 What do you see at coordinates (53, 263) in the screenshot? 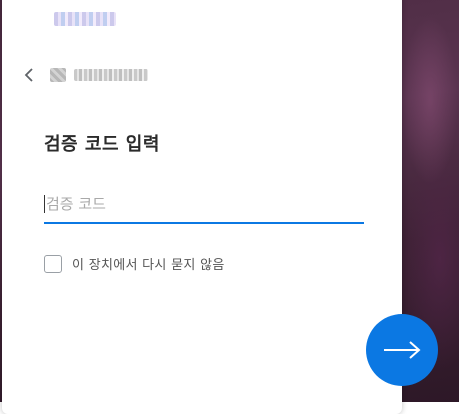
I see `remember-device-checkbox` at bounding box center [53, 263].